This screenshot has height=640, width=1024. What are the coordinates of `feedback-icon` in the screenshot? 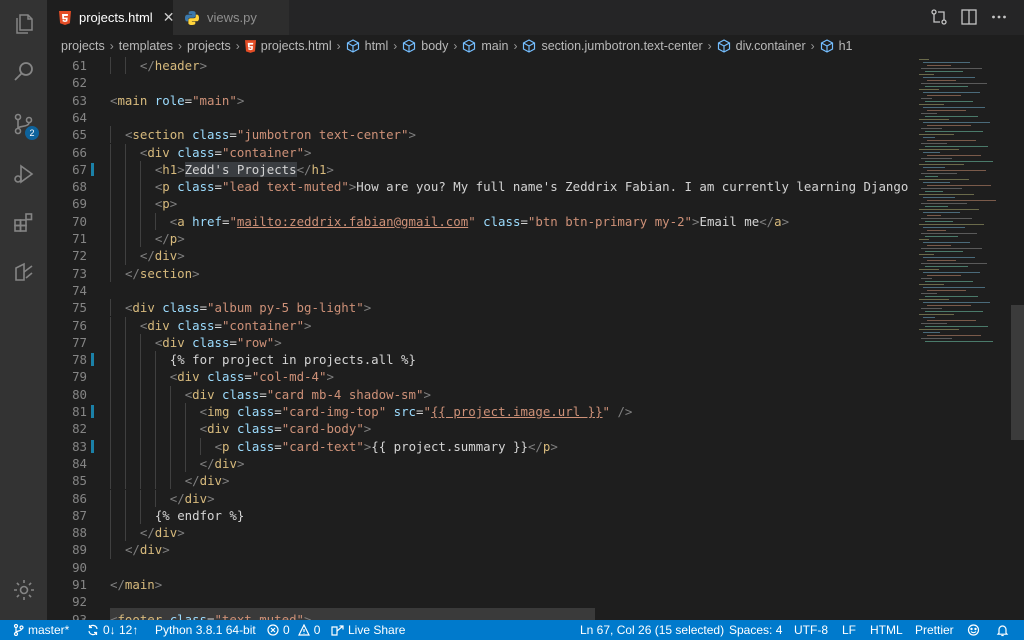 It's located at (975, 630).